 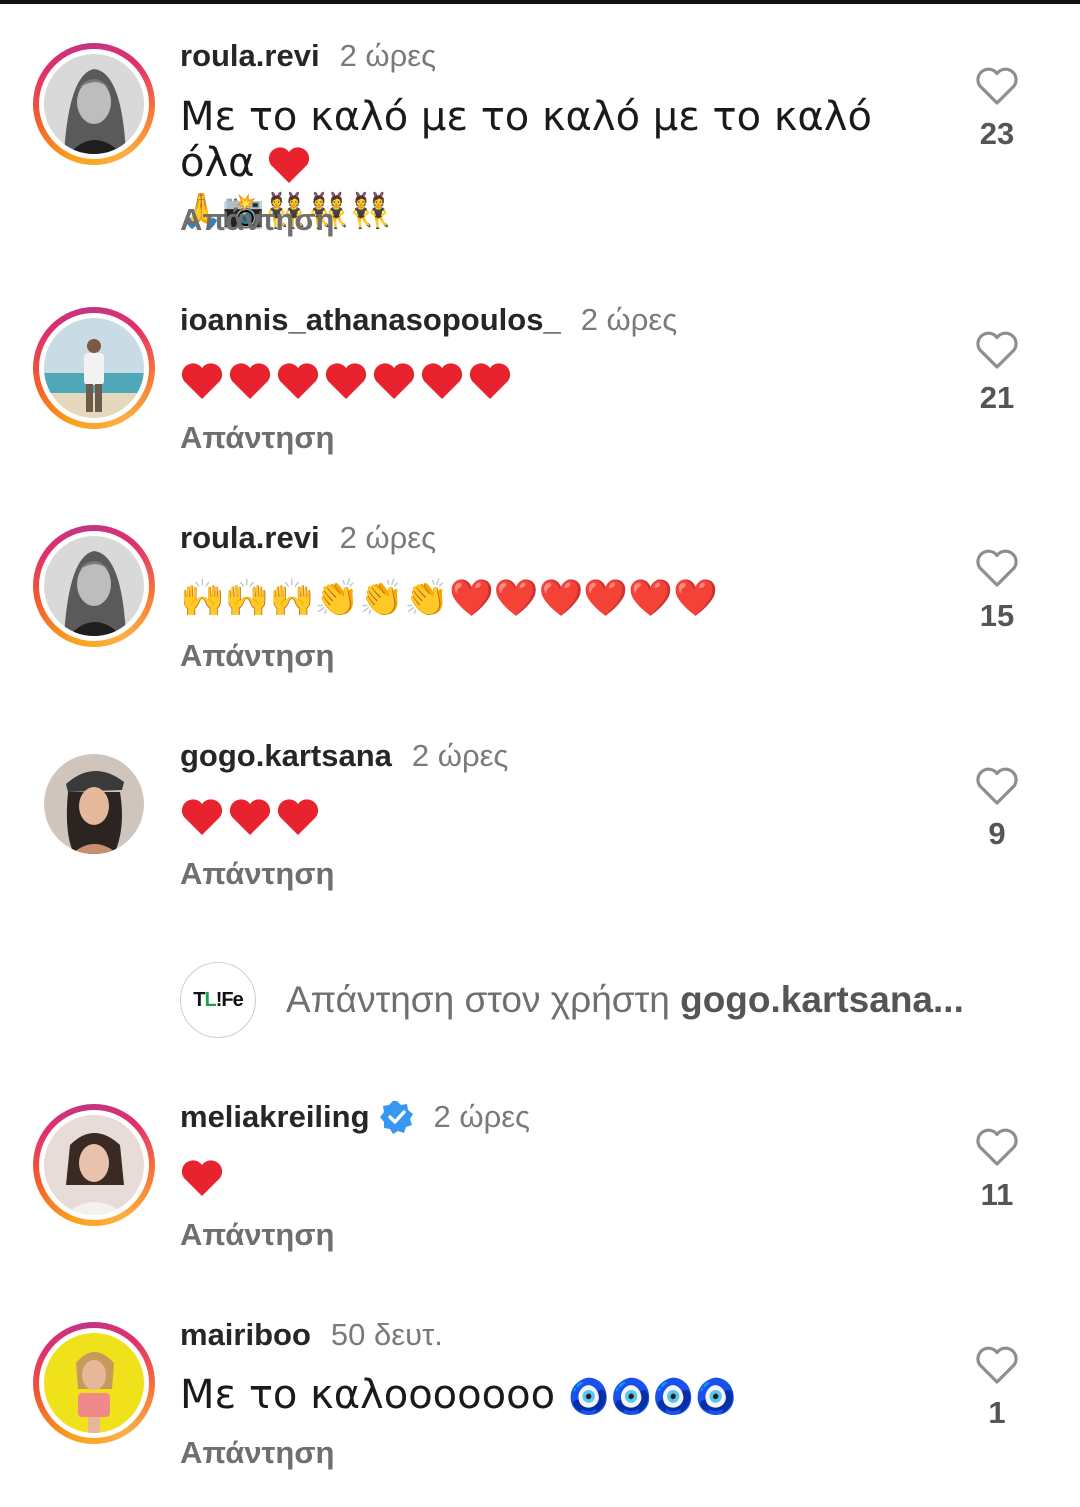 What do you see at coordinates (997, 373) in the screenshot?
I see `like-button: 21` at bounding box center [997, 373].